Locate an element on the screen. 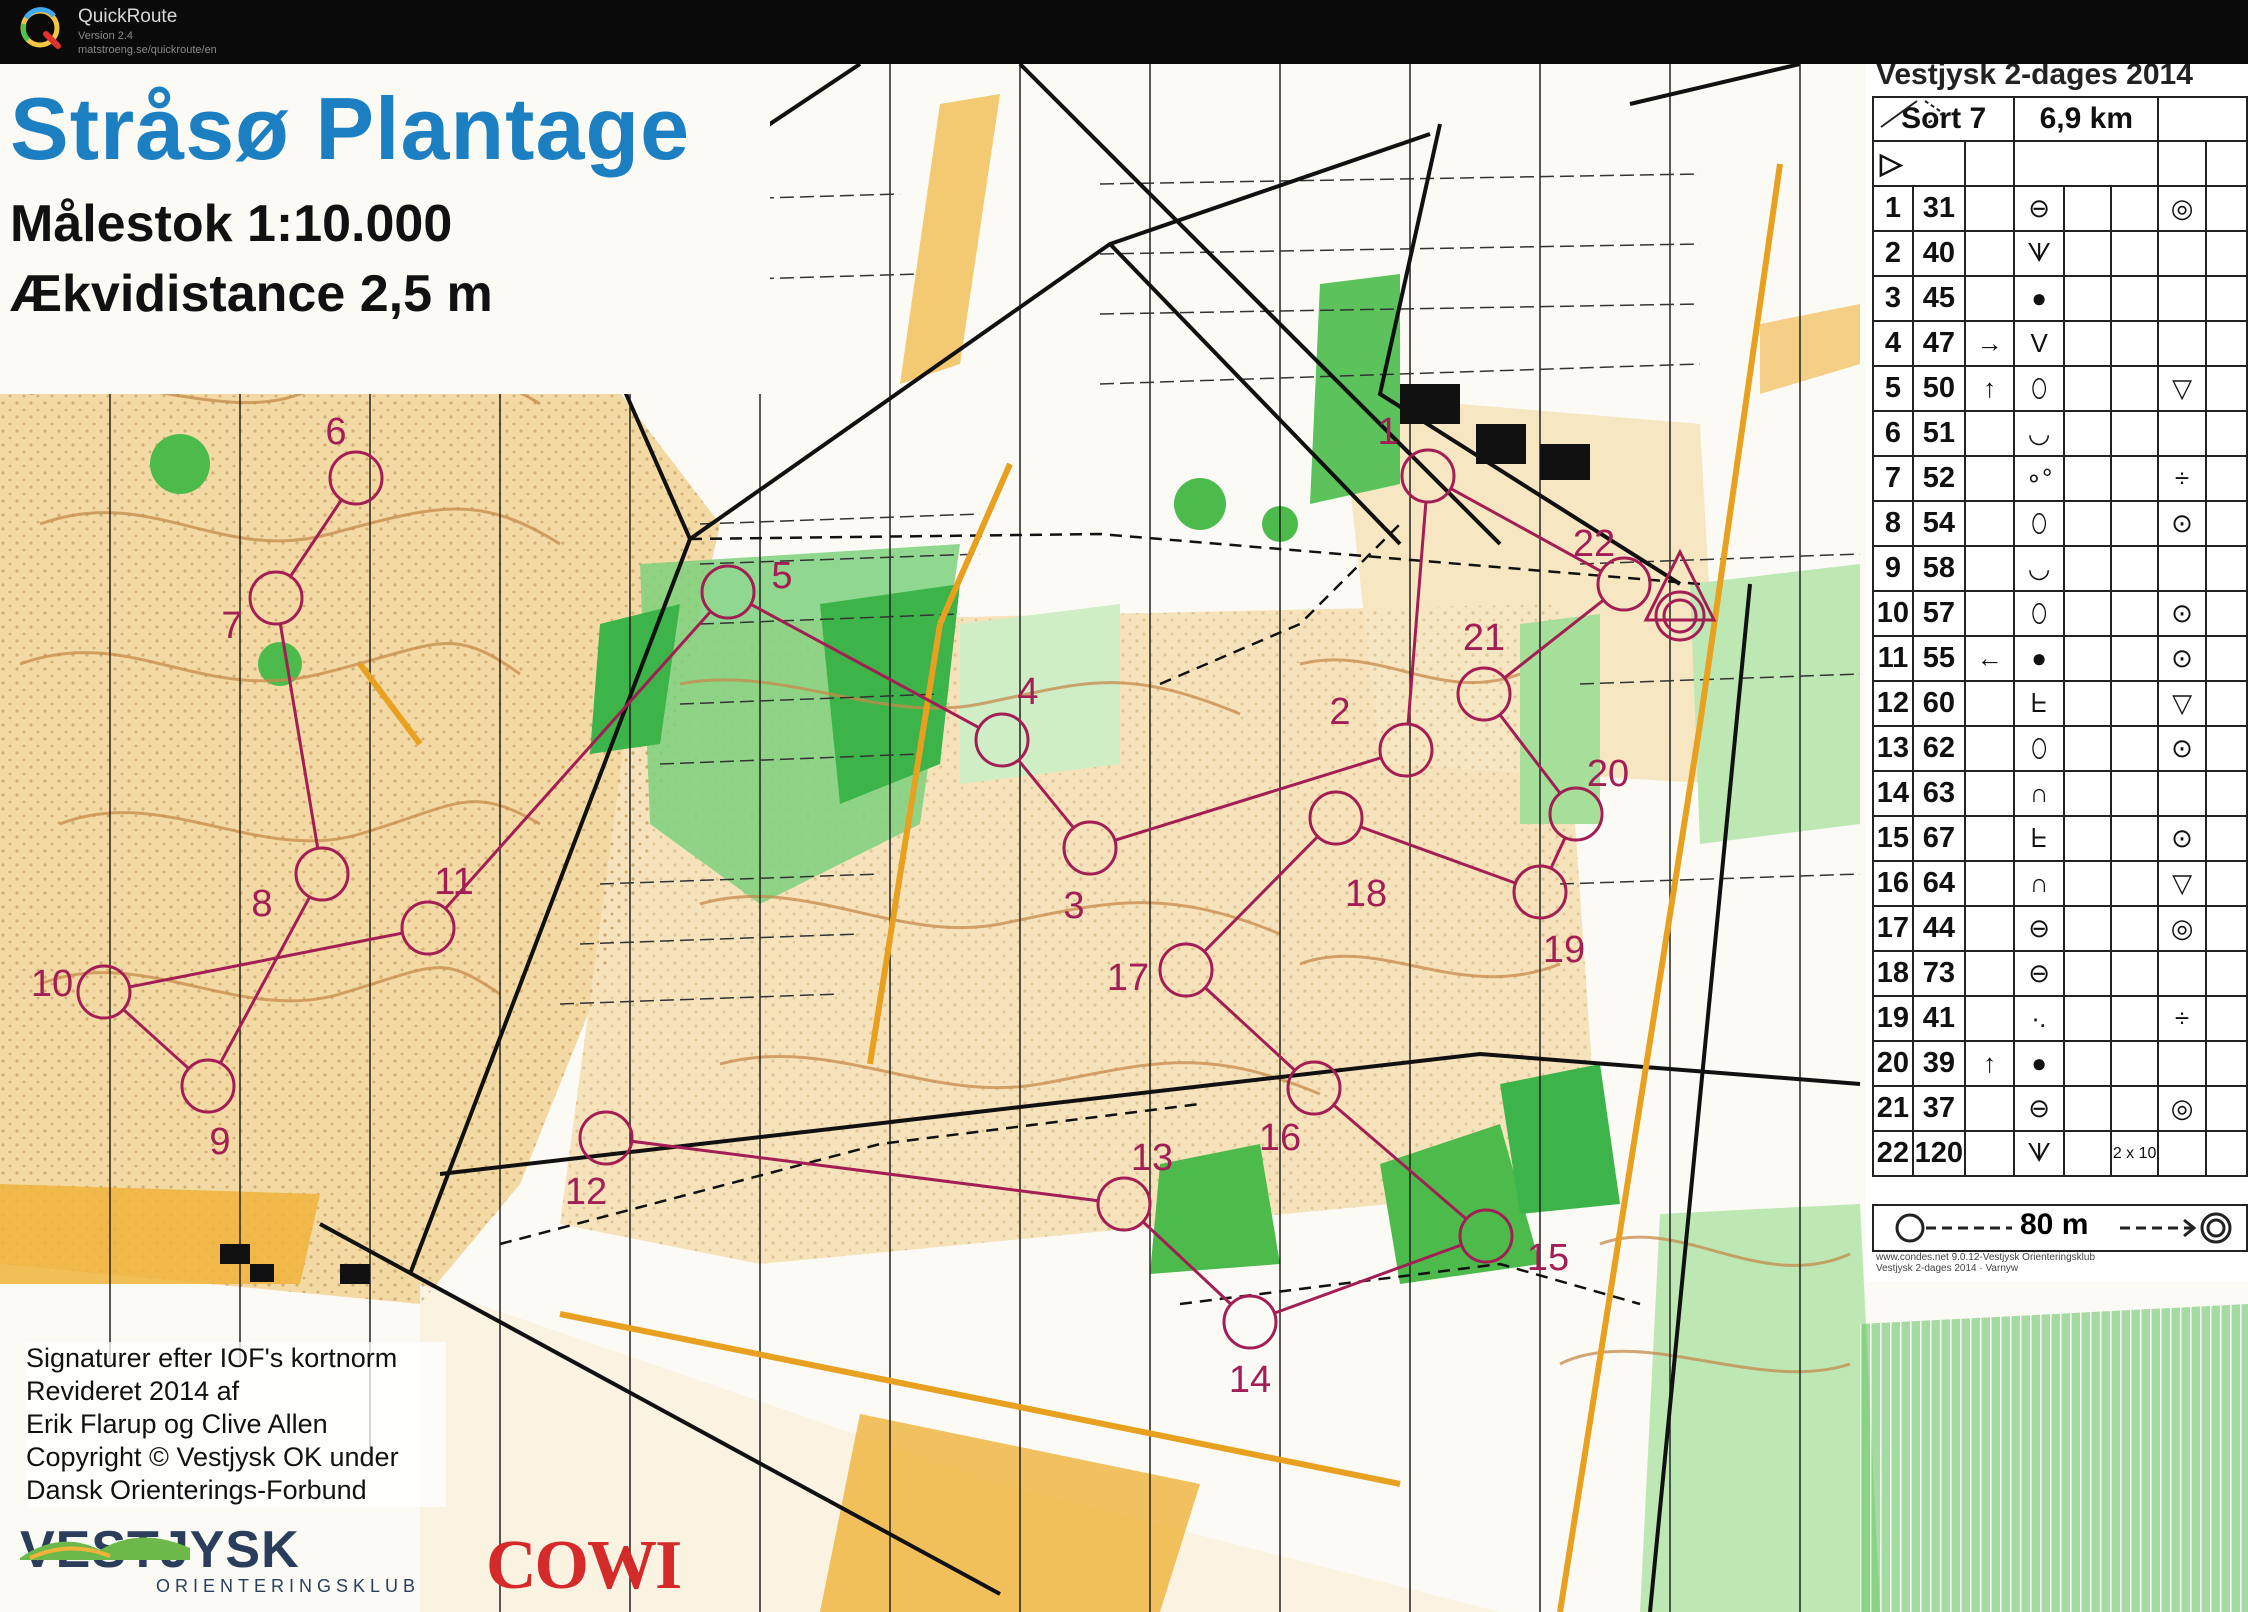 This screenshot has height=1612, width=2248. control-position-icon: ÷ is located at coordinates (2182, 1018).